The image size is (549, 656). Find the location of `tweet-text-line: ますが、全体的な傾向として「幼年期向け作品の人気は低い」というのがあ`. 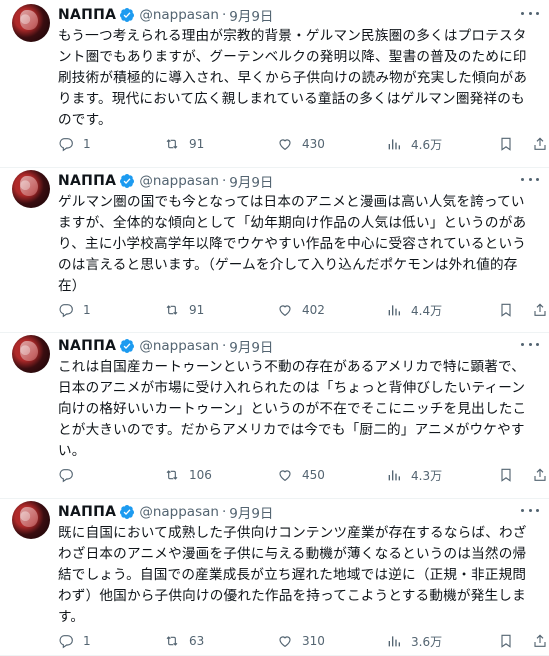

tweet-text-line: ますが、全体的な傾向として「幼年期向け作品の人気は低い」というのがあ is located at coordinates (292, 223).